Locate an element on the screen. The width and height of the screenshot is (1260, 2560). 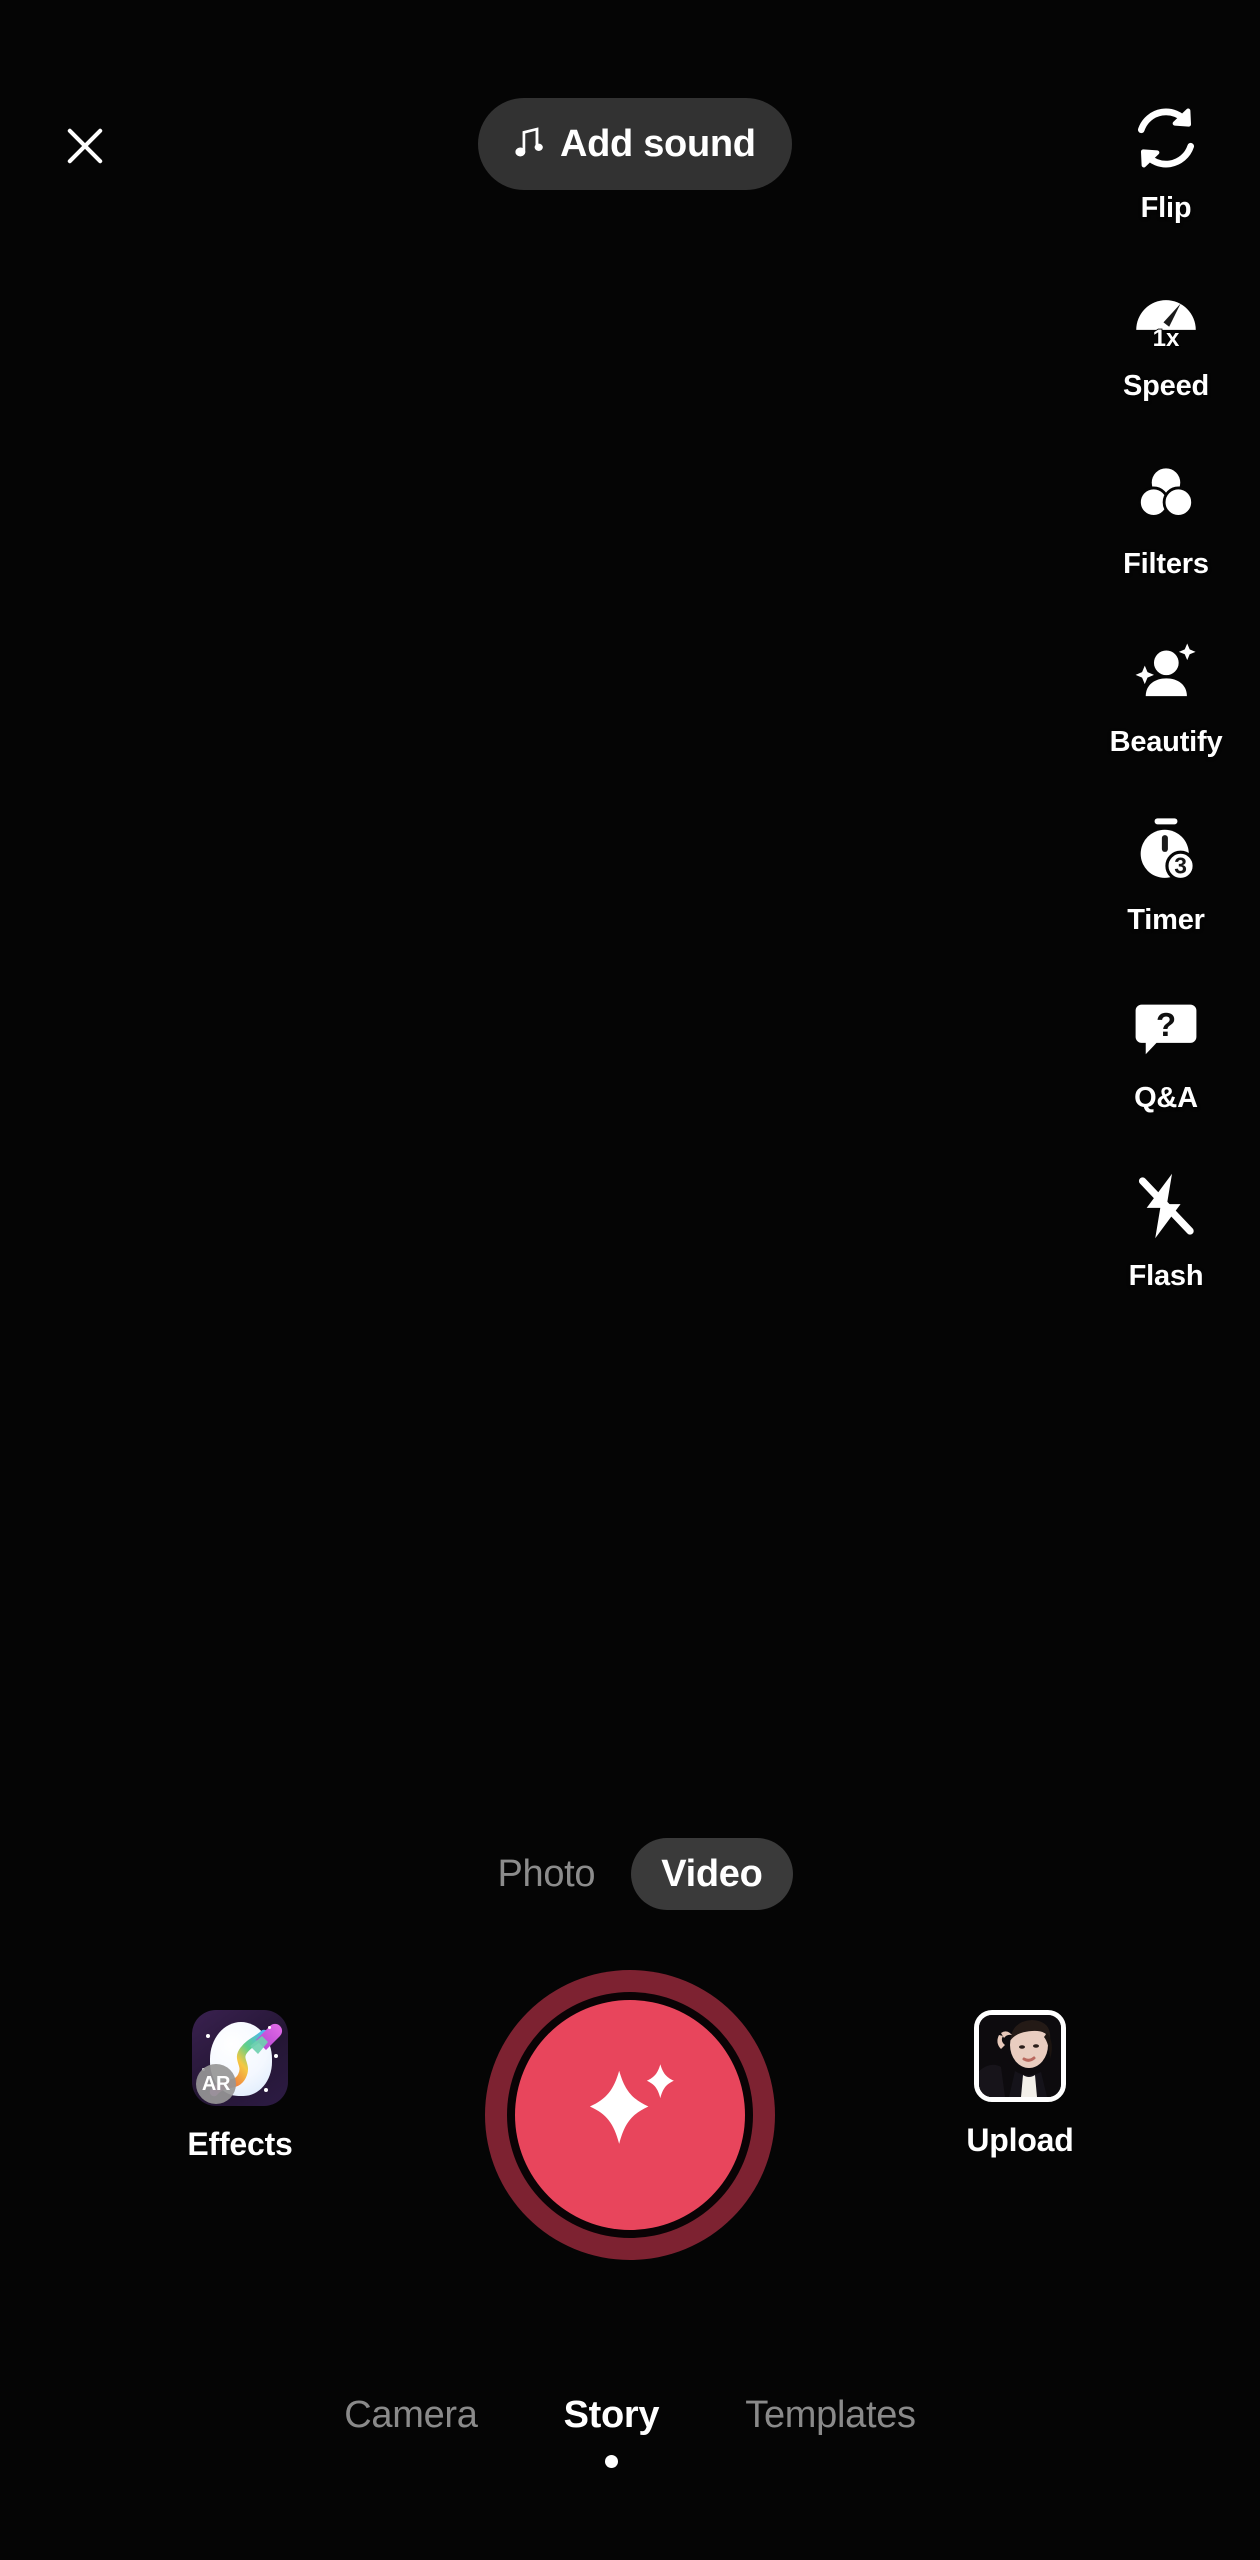
rail-item-speed: 1x Speed is located at coordinates (1166, 363).